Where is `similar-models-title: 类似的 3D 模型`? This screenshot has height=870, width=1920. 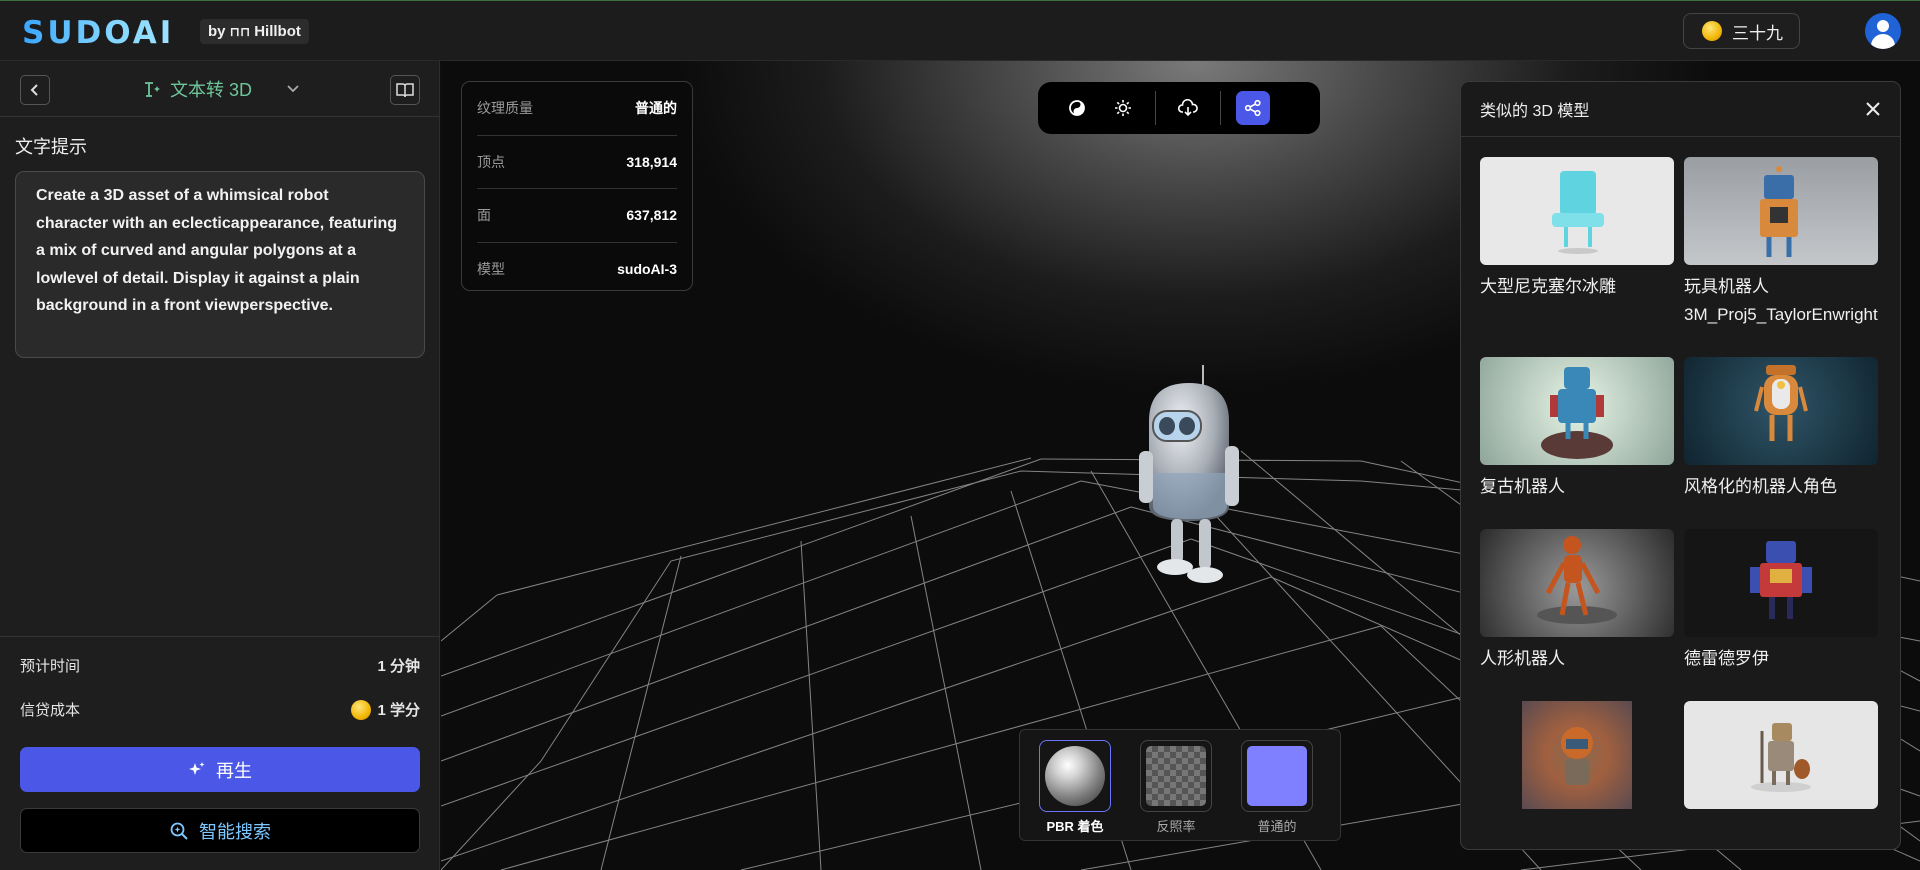
similar-models-title: 类似的 3D 模型 is located at coordinates (1535, 111).